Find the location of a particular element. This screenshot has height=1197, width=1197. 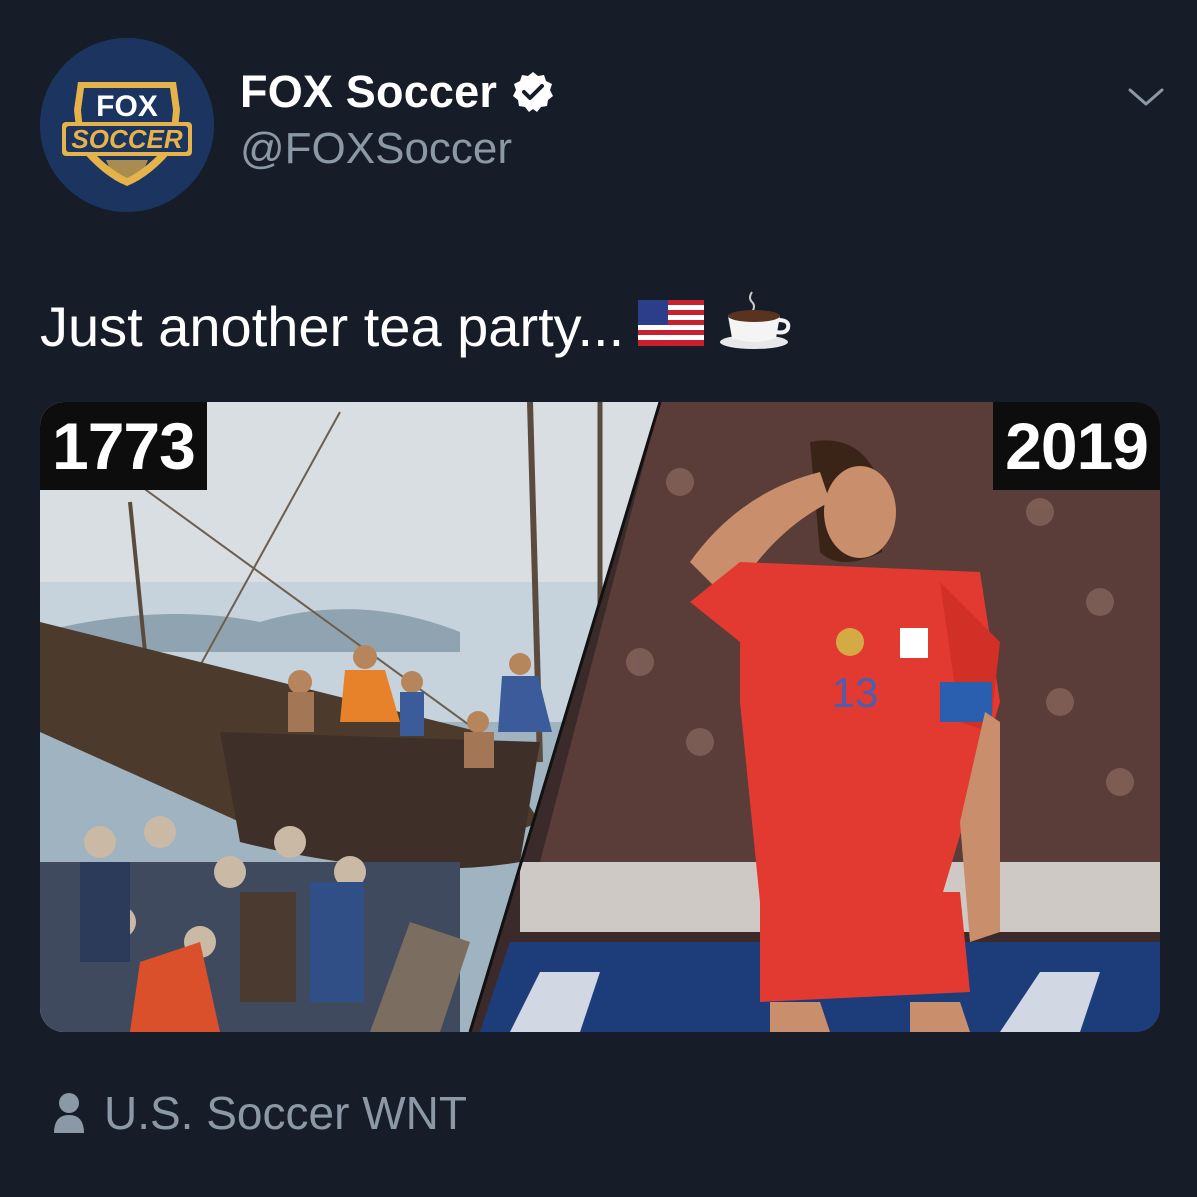

name-row: FOX Soccer is located at coordinates (397, 92).